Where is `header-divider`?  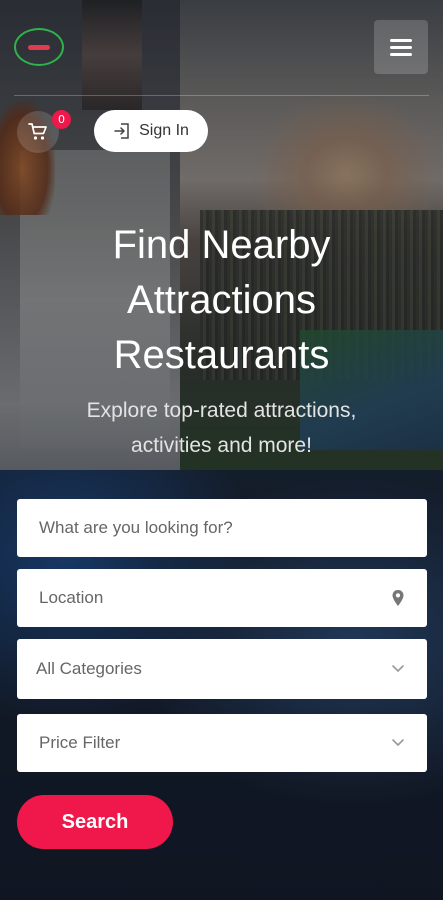 header-divider is located at coordinates (221, 95).